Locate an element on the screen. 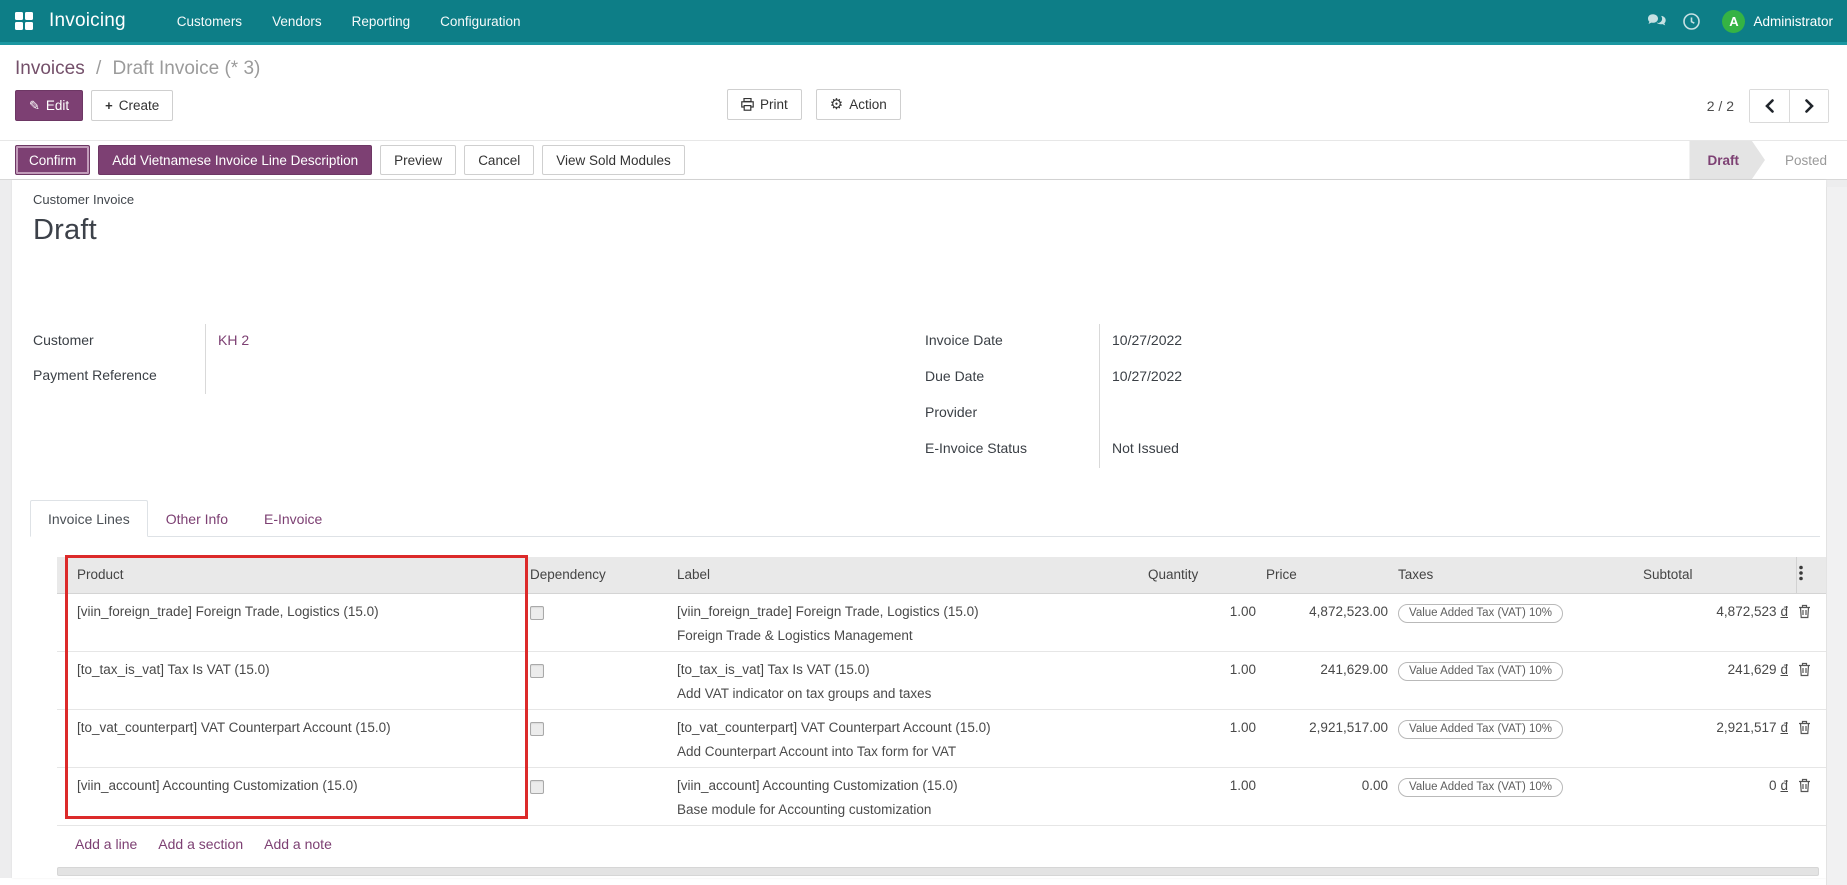  confirm-button: Confirm is located at coordinates (53, 160).